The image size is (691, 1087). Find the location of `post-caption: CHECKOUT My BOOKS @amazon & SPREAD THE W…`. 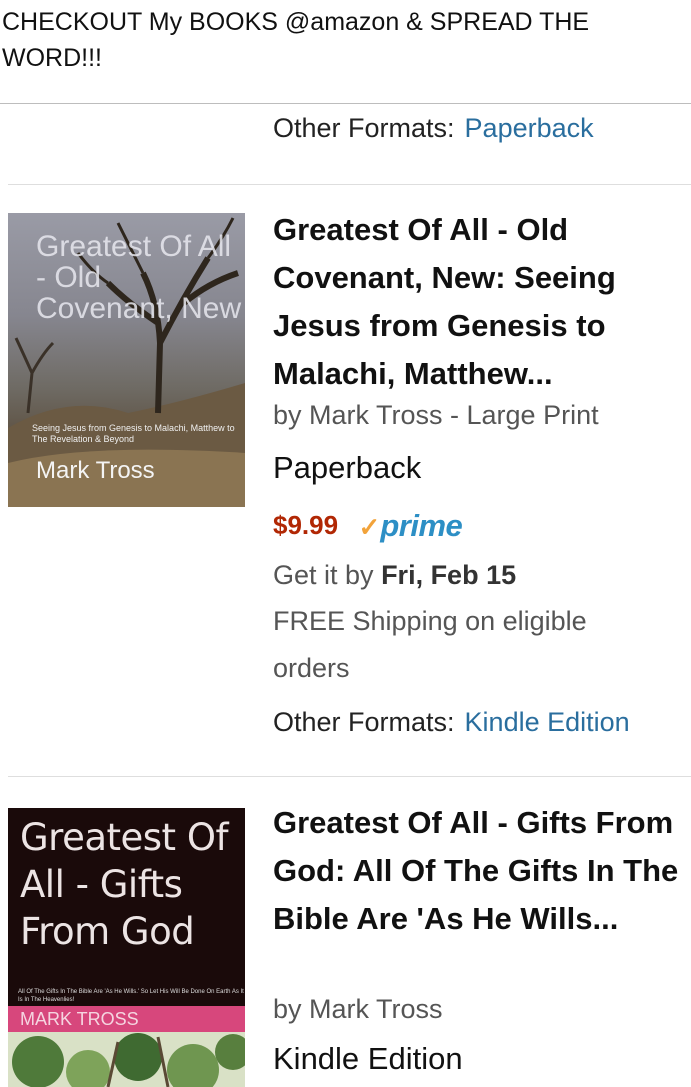

post-caption: CHECKOUT My BOOKS @amazon & SPREAD THE W… is located at coordinates (296, 40).